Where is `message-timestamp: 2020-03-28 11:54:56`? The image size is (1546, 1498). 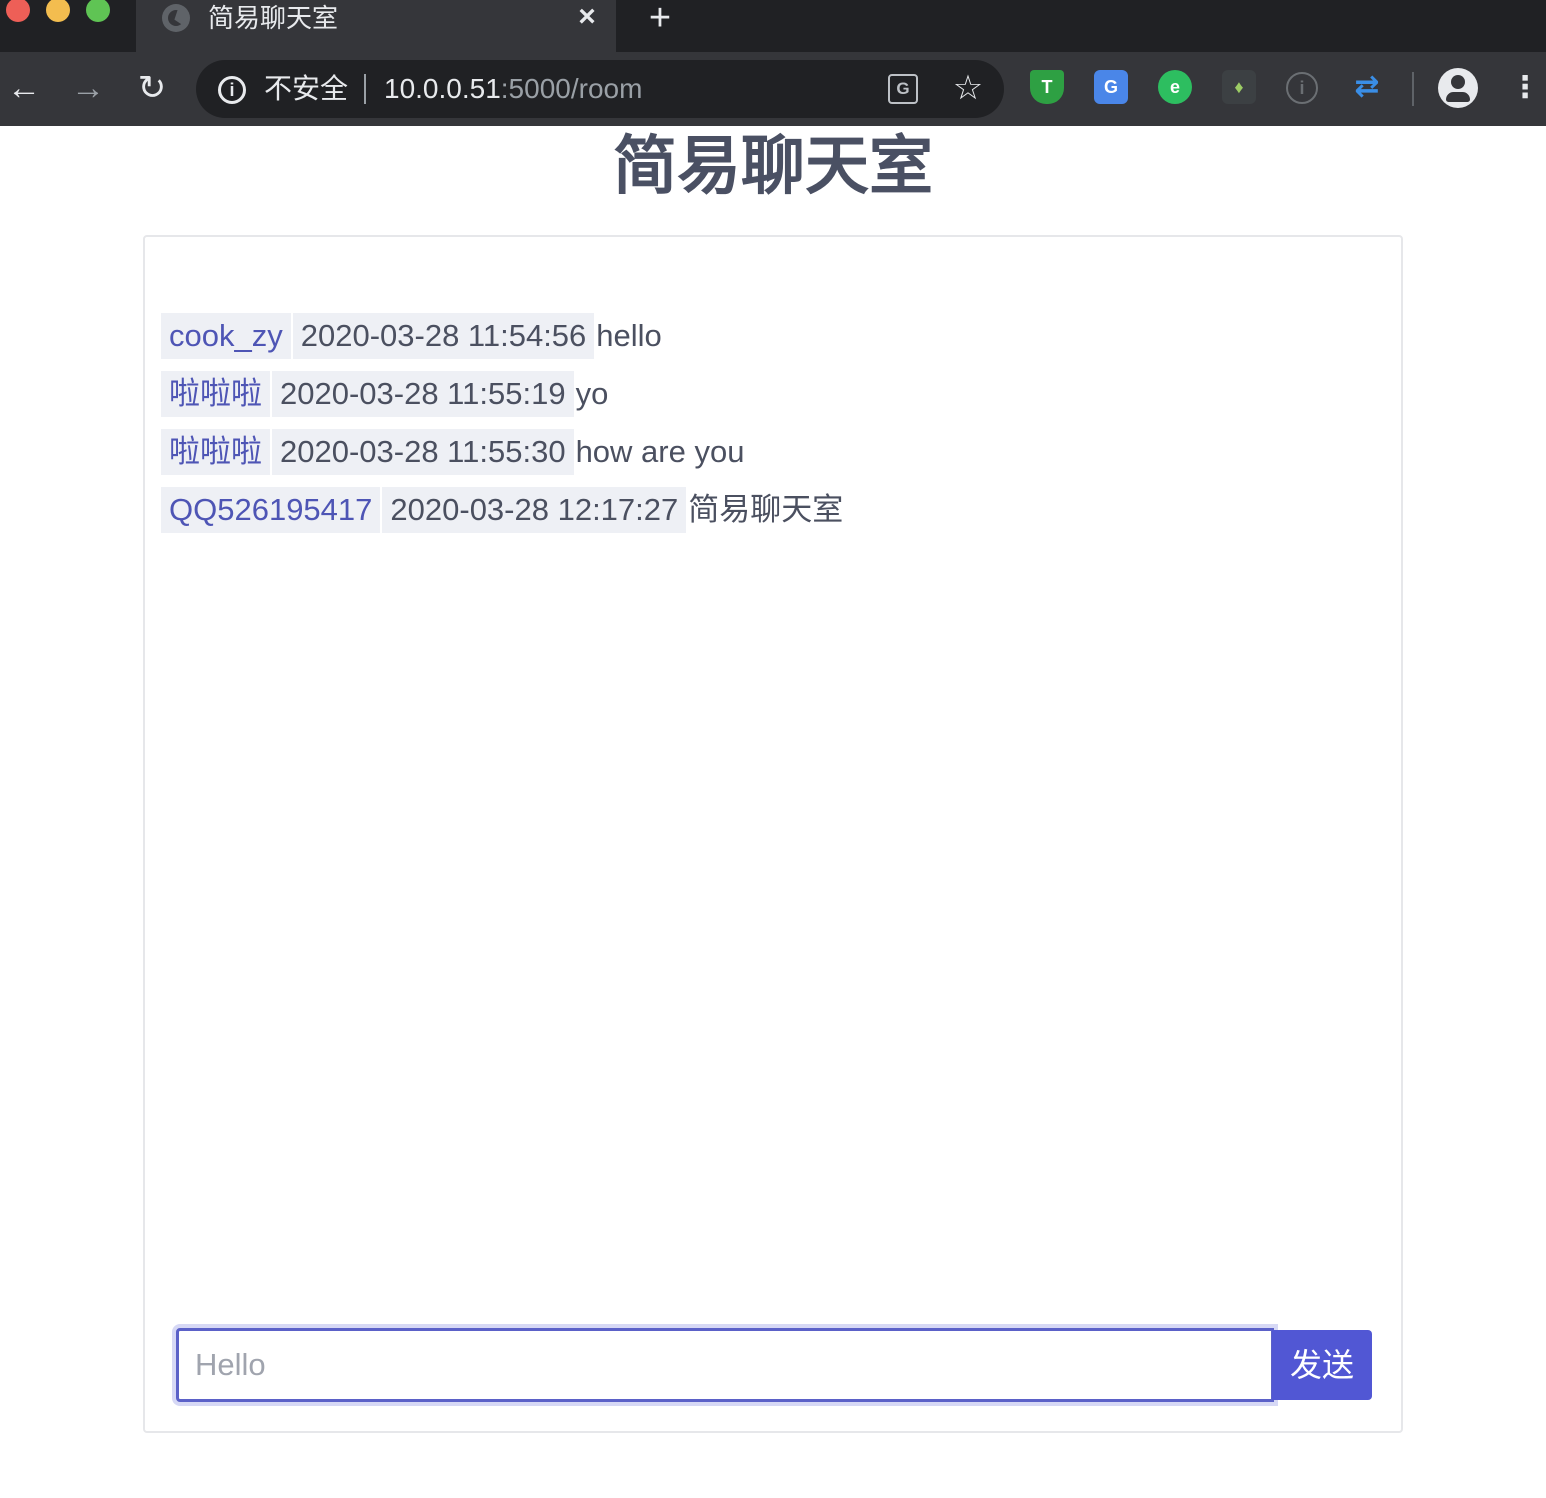
message-timestamp: 2020-03-28 11:54:56 is located at coordinates (443, 336).